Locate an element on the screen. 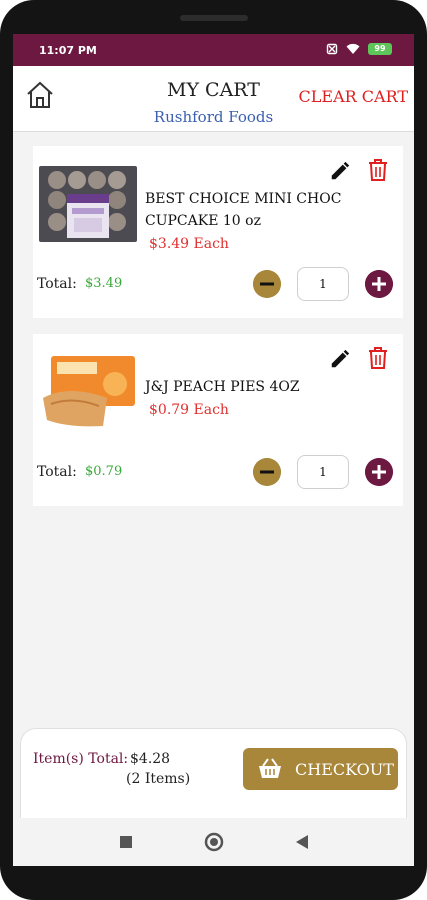 The width and height of the screenshot is (427, 900). back-icon is located at coordinates (301, 842).